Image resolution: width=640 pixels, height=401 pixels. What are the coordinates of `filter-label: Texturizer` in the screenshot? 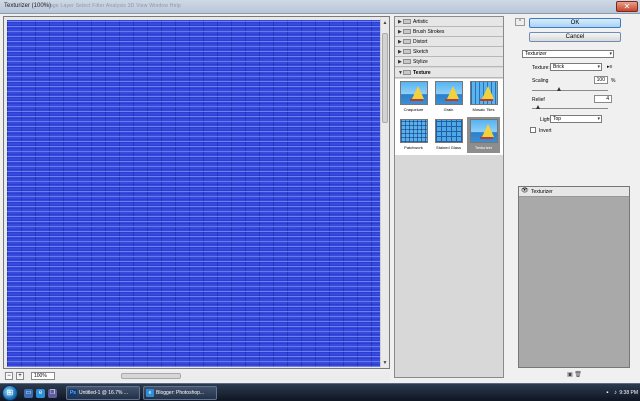 It's located at (483, 147).